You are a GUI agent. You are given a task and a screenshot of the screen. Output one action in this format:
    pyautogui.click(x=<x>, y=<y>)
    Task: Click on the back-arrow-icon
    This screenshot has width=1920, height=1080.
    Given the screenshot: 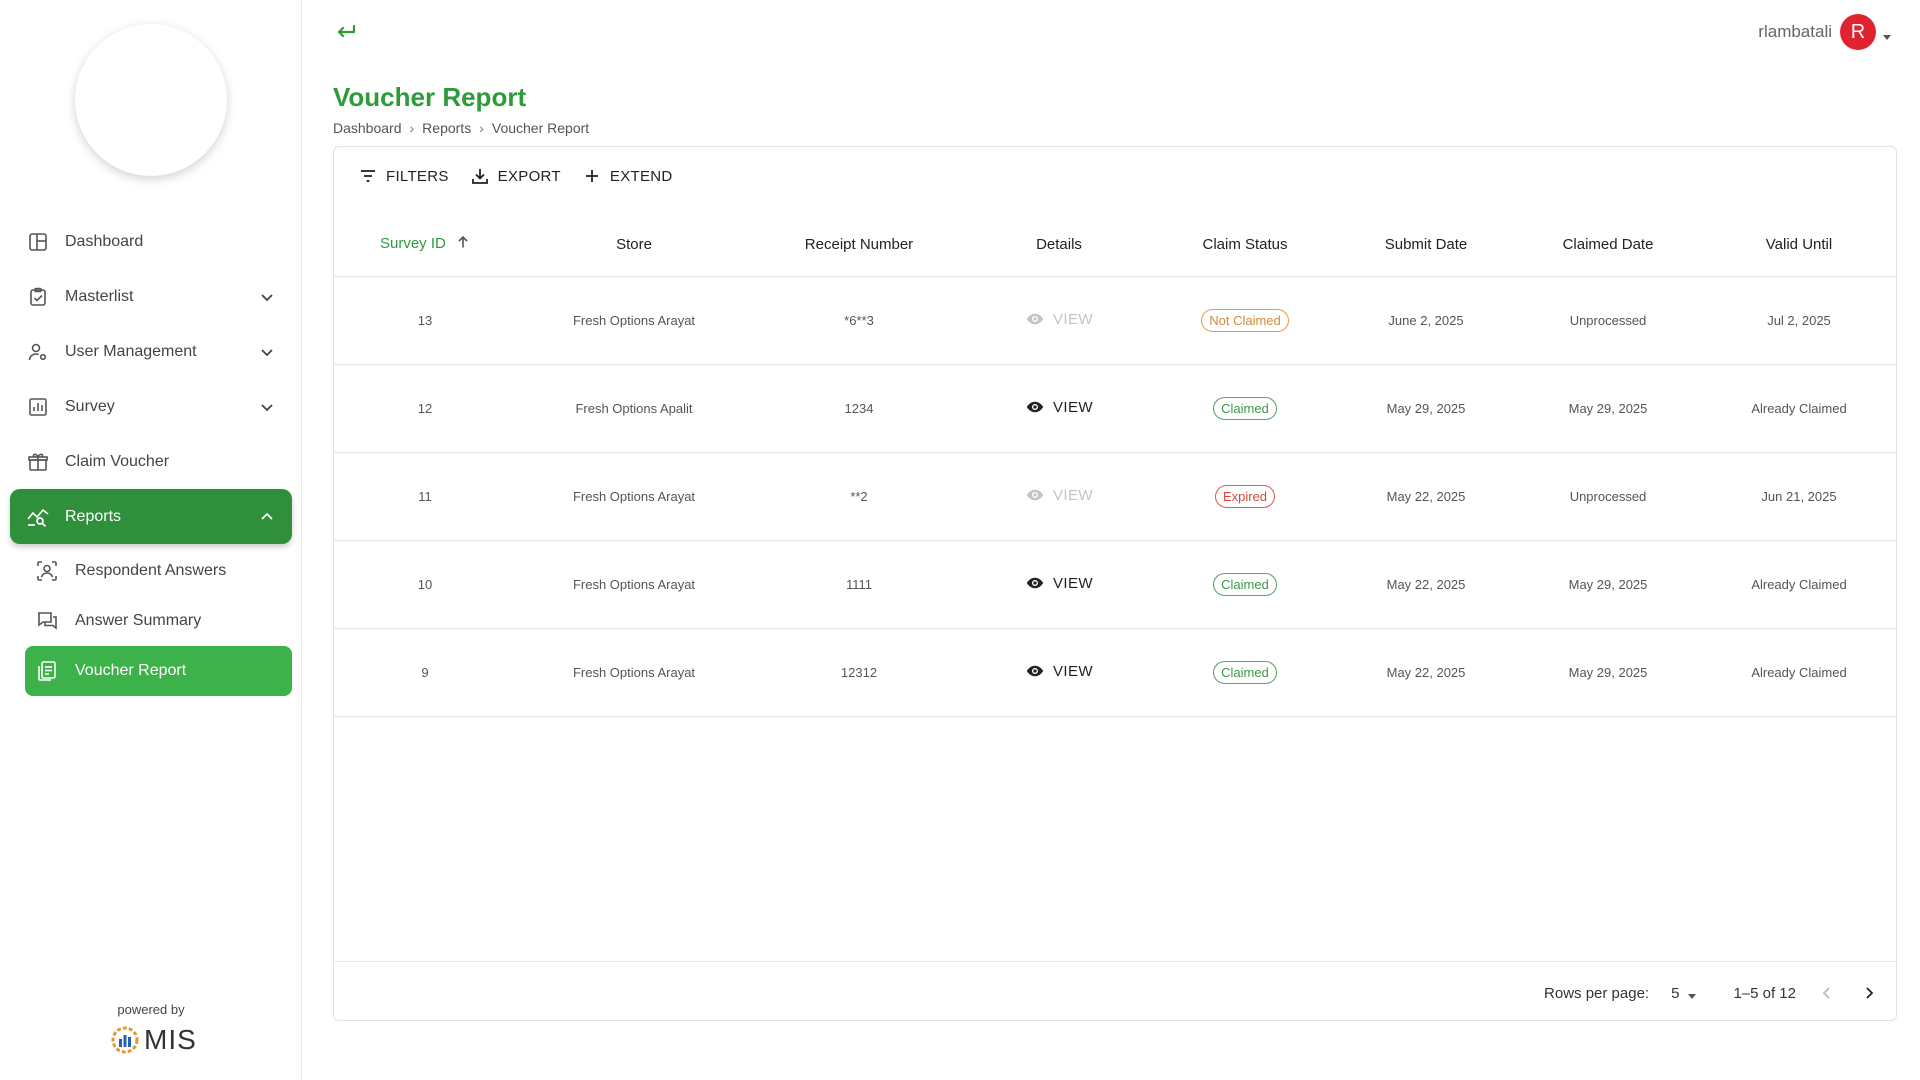 What is the action you would take?
    pyautogui.click(x=346, y=32)
    